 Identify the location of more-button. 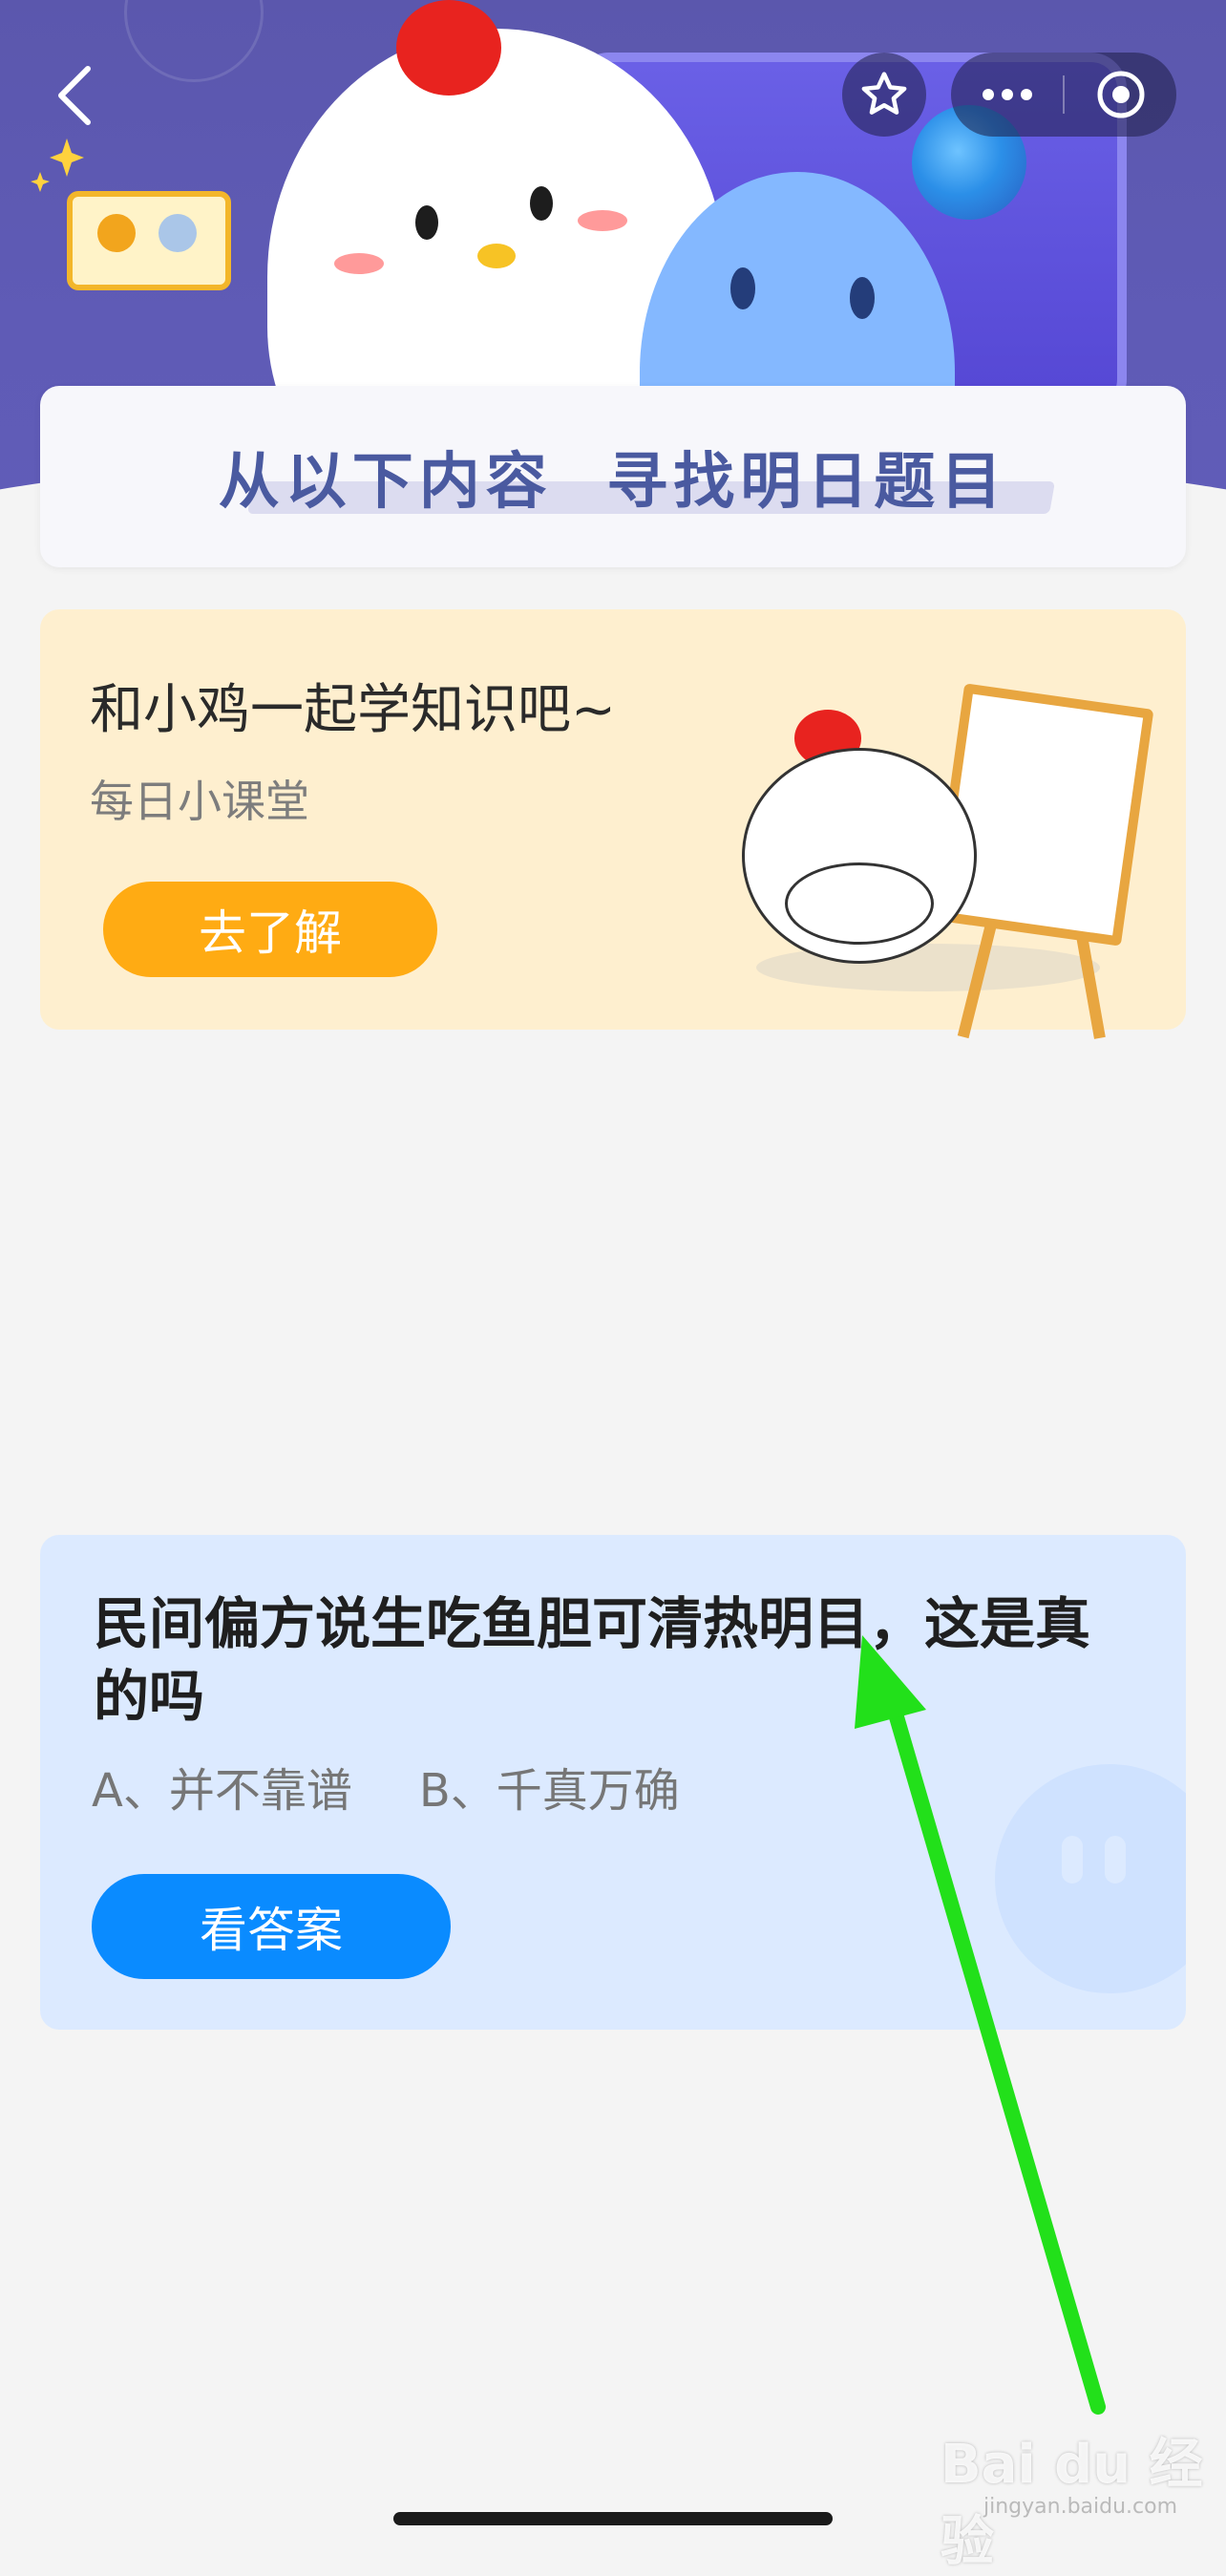
(1007, 95).